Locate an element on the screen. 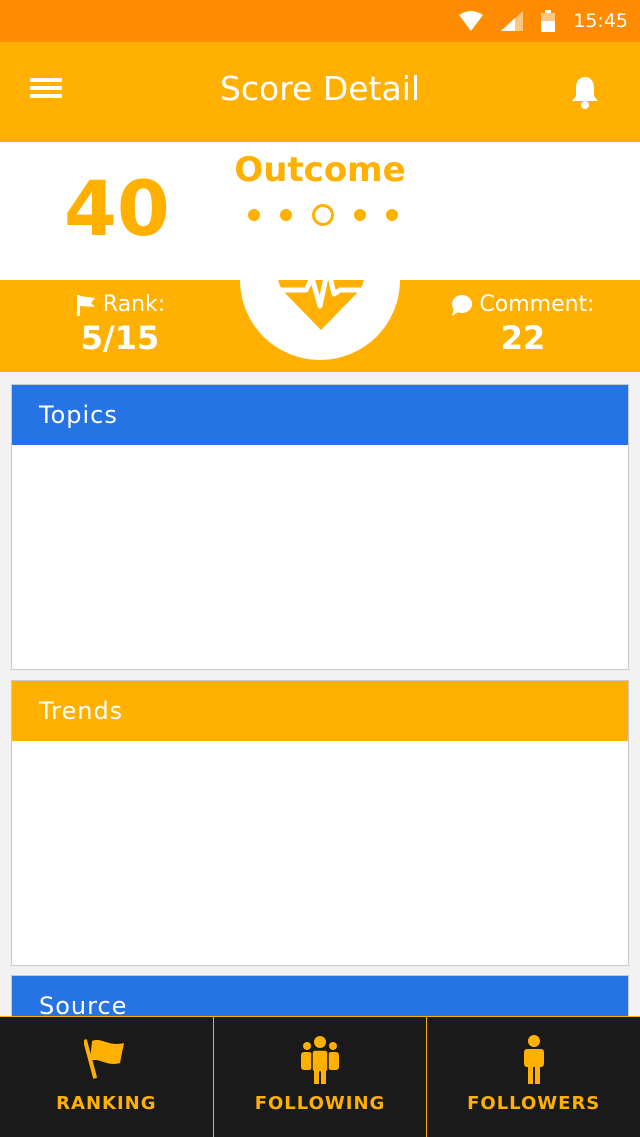  comment-label: Comment: is located at coordinates (537, 304).